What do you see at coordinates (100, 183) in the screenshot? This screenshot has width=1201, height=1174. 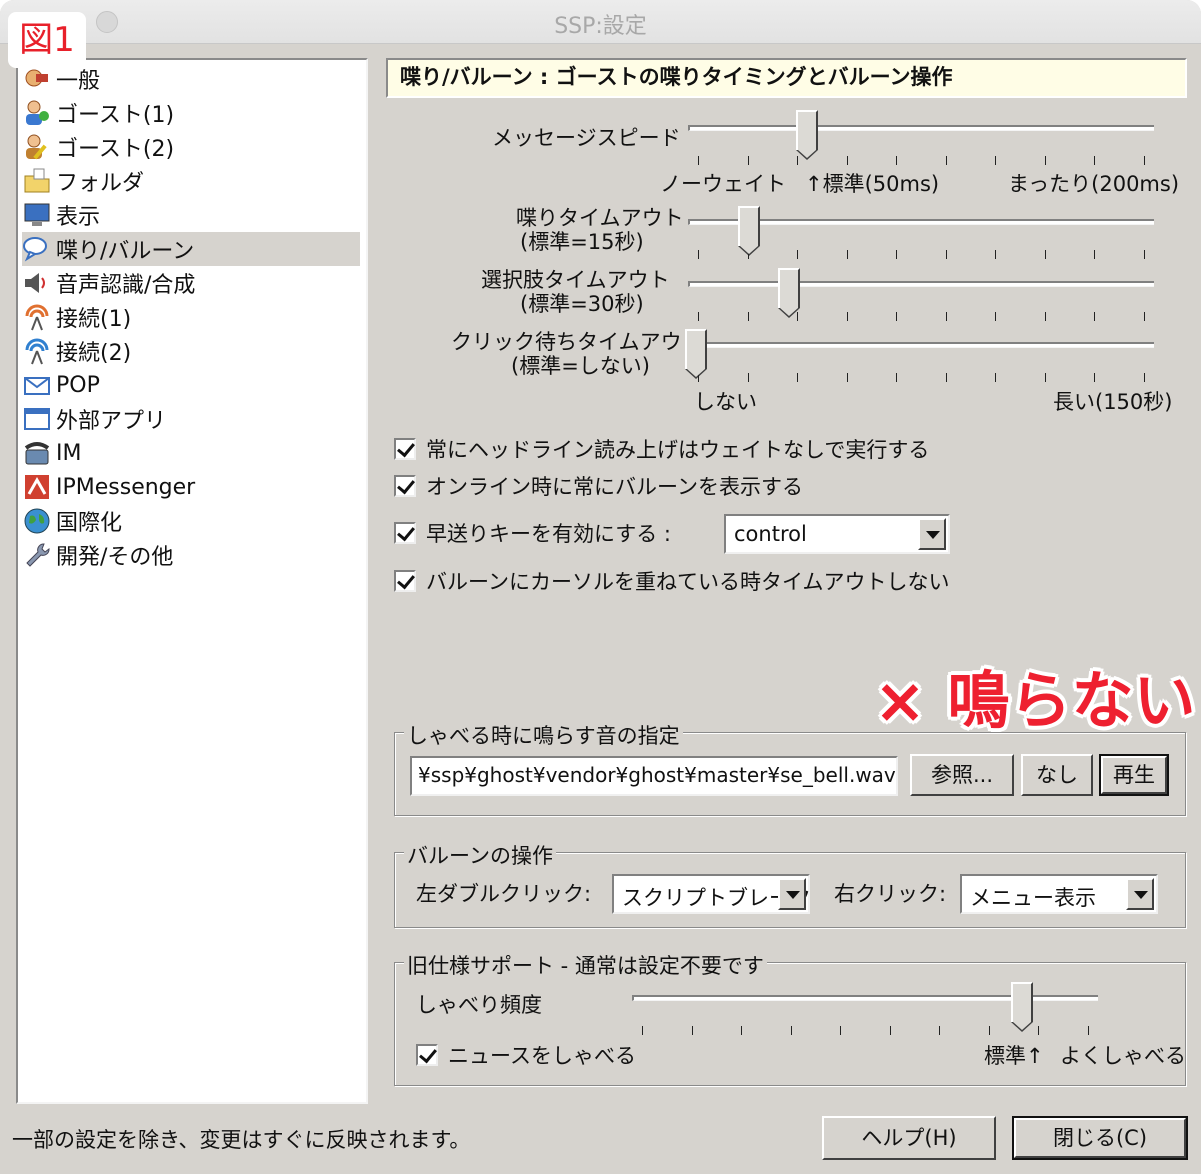 I see `sidebar-item-label: フォルダ` at bounding box center [100, 183].